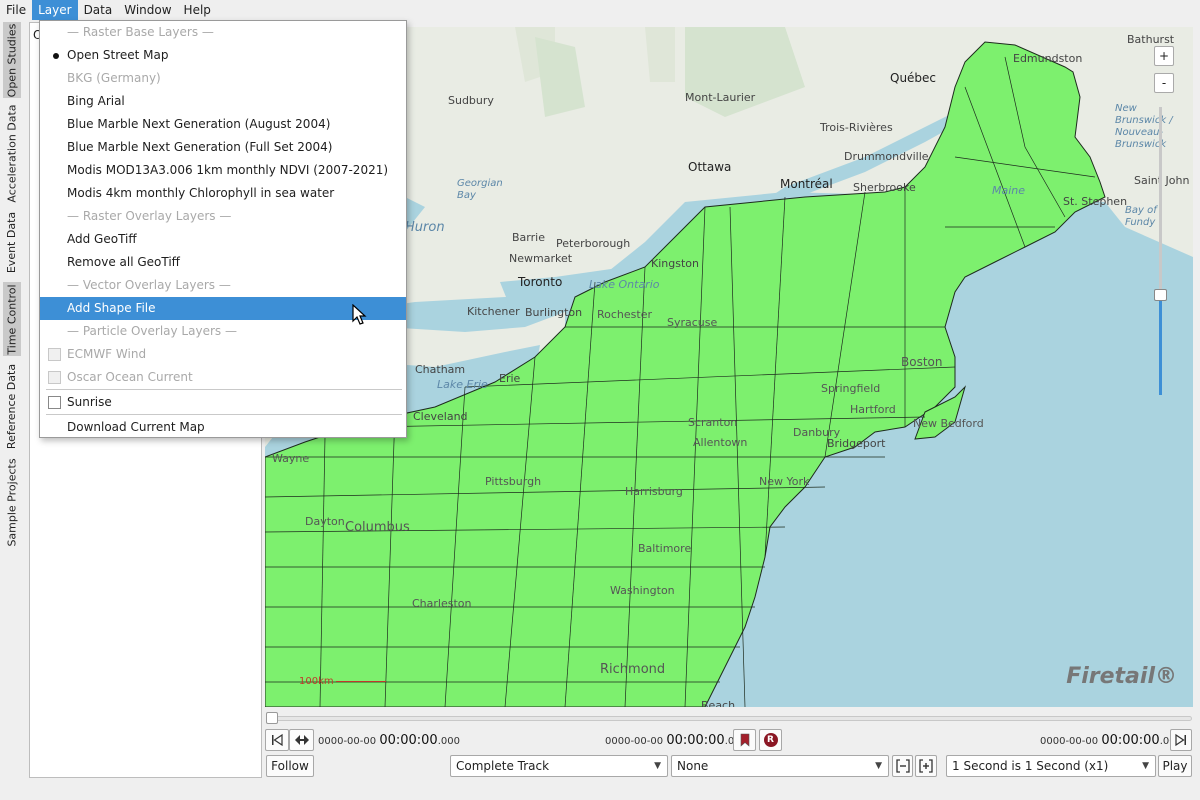  Describe the element at coordinates (425, 227) in the screenshot. I see `map-label: Huron` at that location.